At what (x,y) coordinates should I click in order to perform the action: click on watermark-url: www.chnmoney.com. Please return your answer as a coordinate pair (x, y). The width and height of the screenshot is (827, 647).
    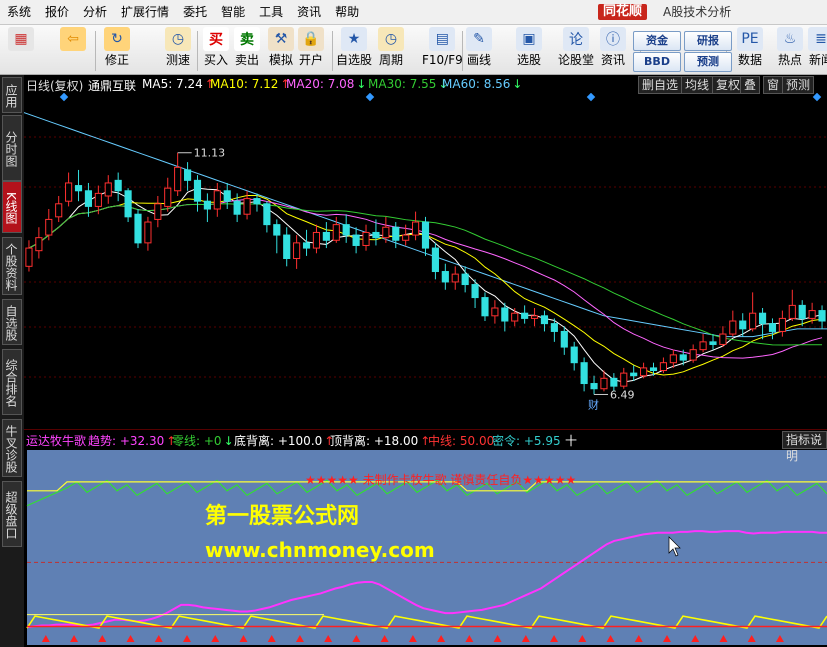
    Looking at the image, I should click on (320, 550).